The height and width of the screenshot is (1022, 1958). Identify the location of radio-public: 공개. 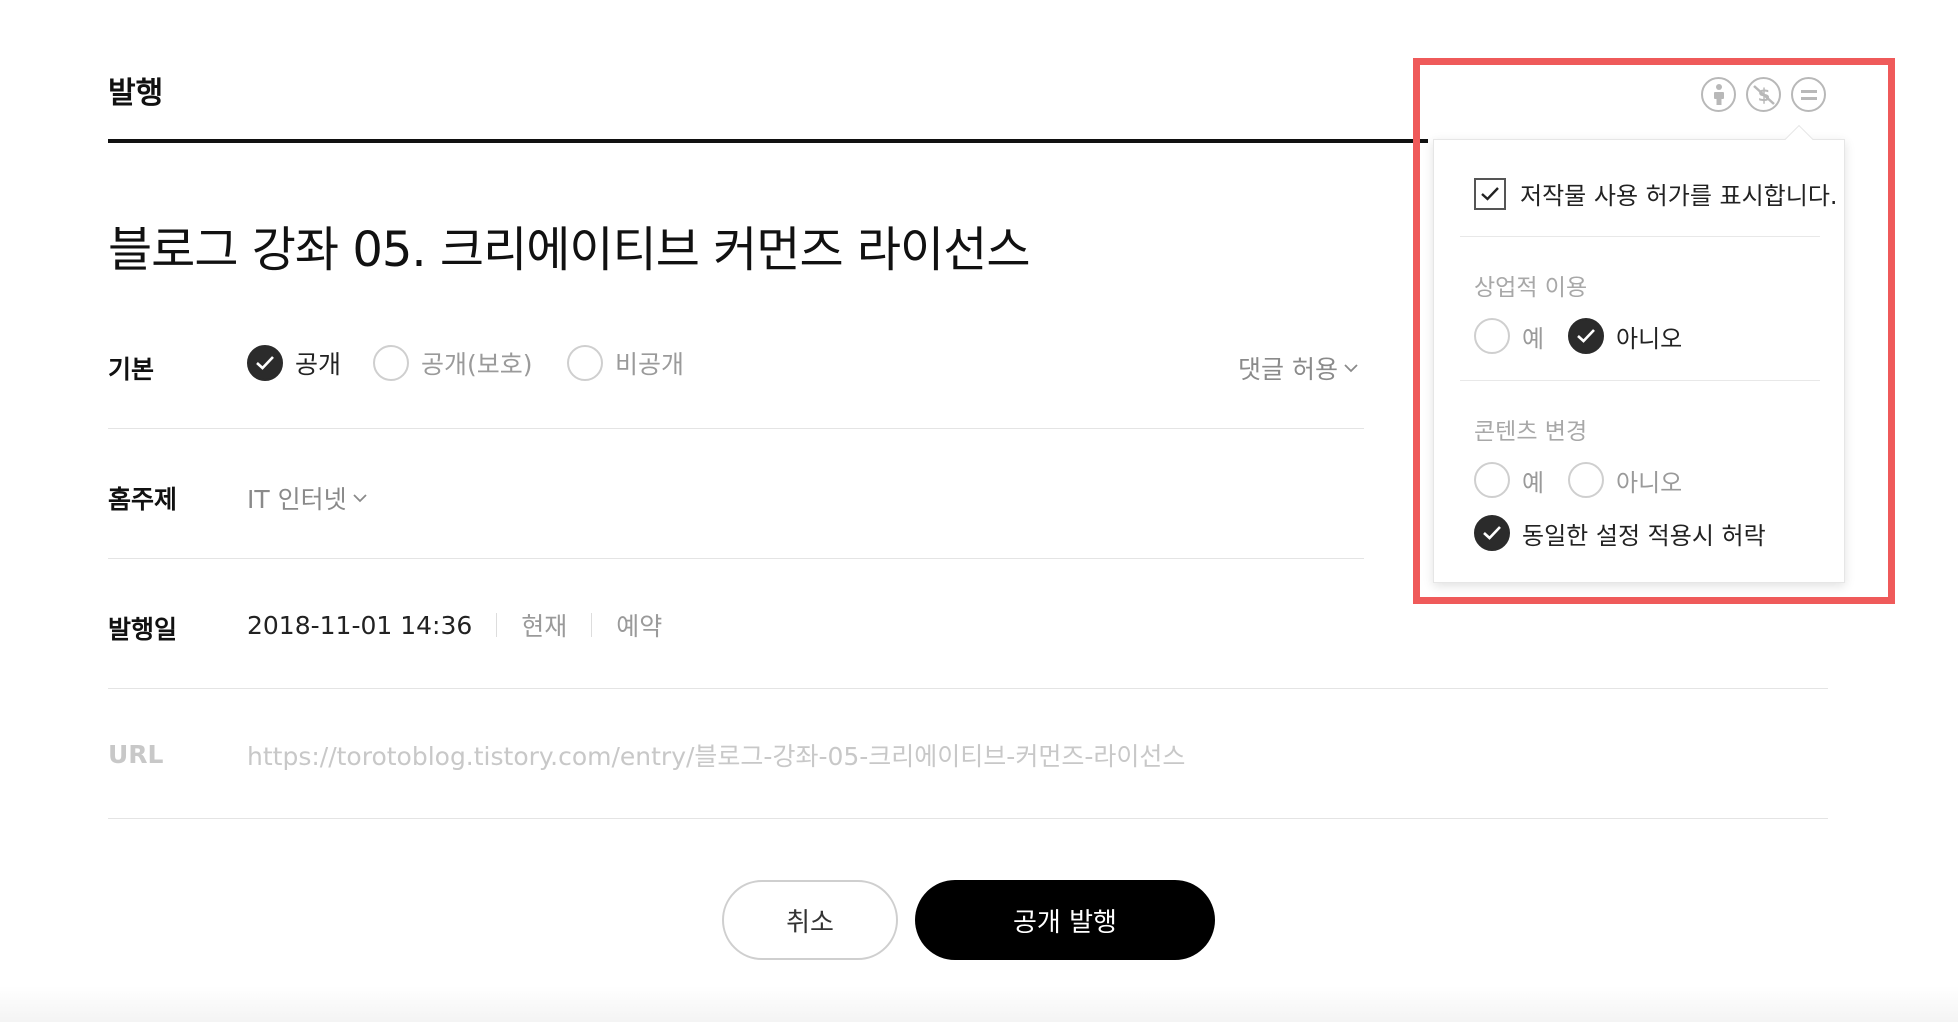
(294, 363).